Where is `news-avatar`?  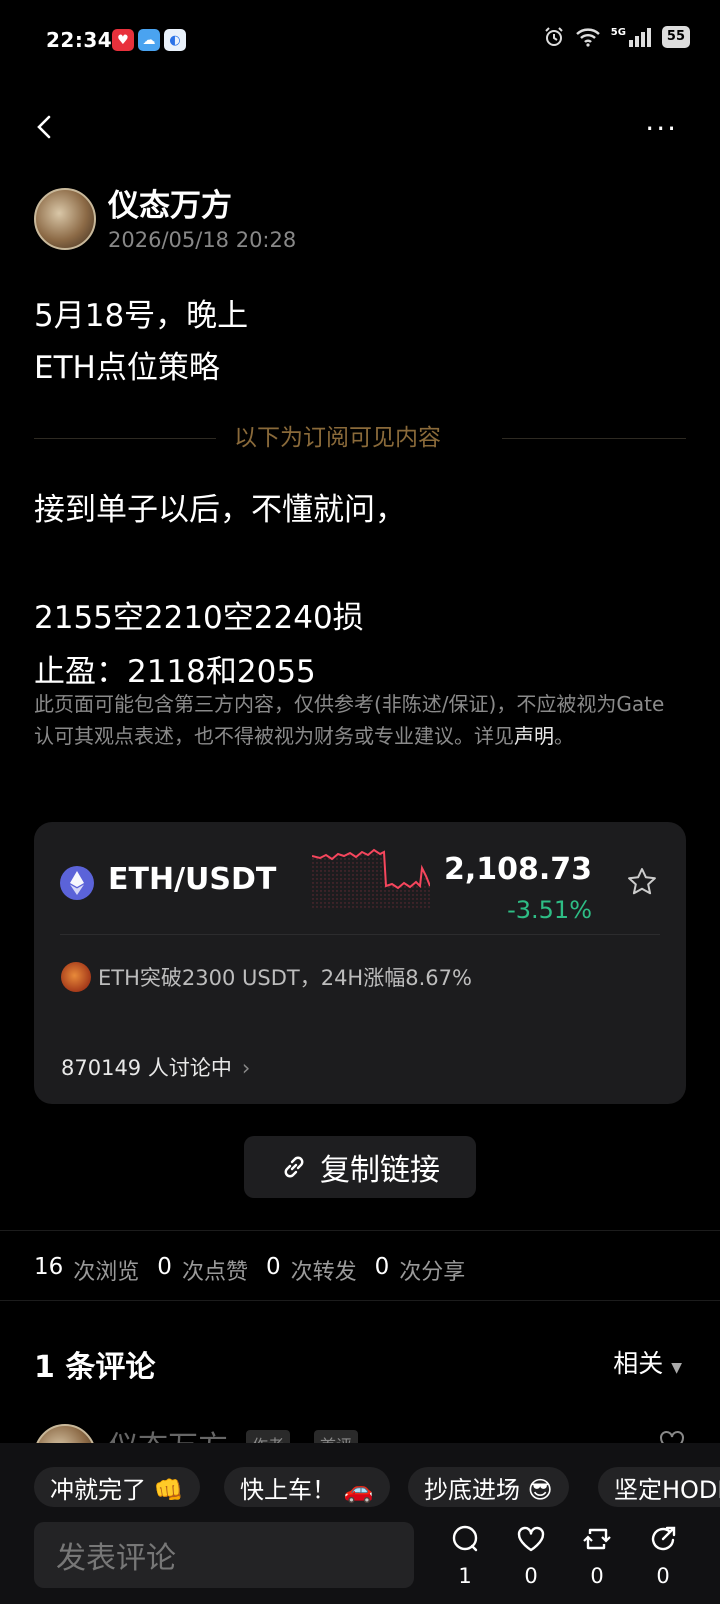 news-avatar is located at coordinates (76, 977).